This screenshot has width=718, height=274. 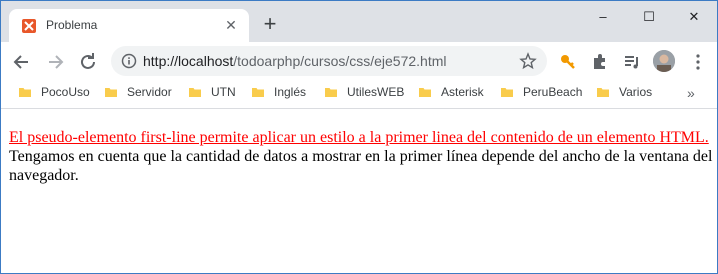 What do you see at coordinates (340, 61) in the screenshot?
I see `url-path: /todoarphp/cursos/css/eje572.html` at bounding box center [340, 61].